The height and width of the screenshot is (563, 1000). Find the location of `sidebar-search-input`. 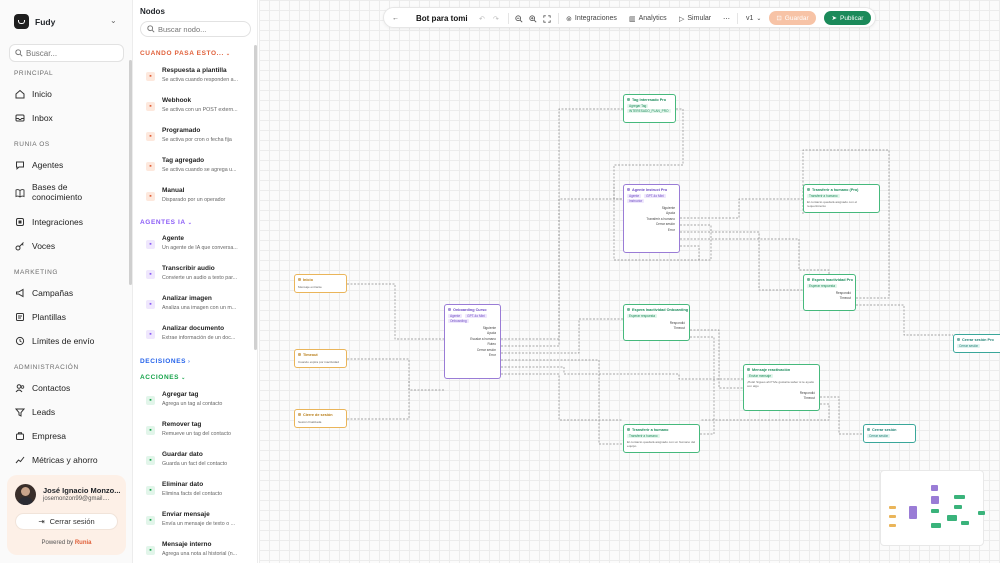

sidebar-search-input is located at coordinates (71, 53).